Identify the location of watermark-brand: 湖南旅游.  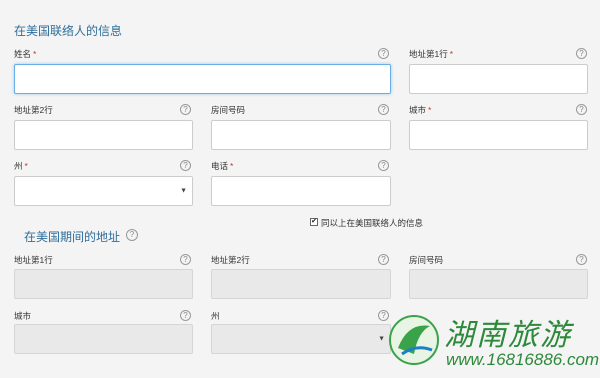
(508, 335).